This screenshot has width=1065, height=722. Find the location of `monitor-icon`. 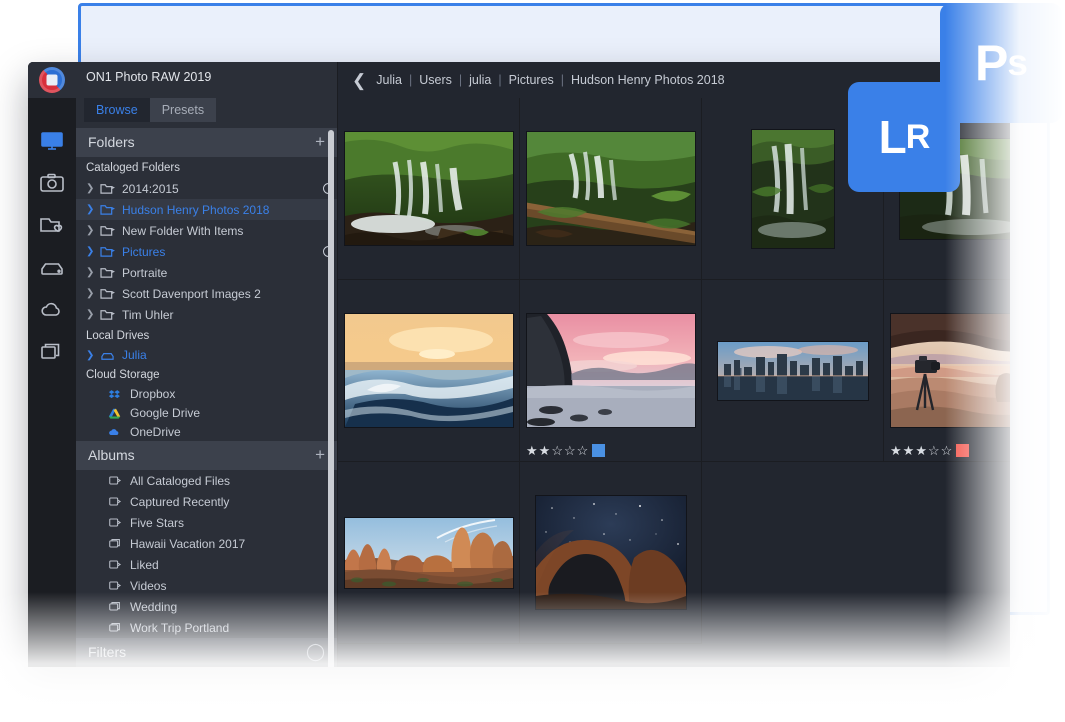

monitor-icon is located at coordinates (52, 141).